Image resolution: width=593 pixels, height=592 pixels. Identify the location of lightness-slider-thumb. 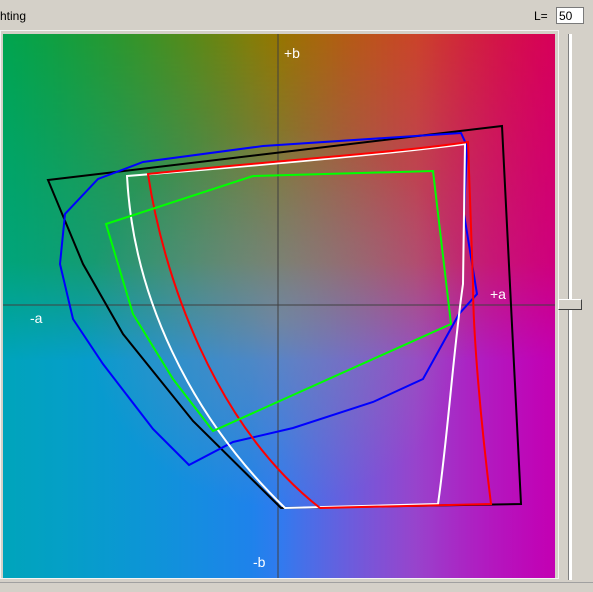
(570, 304).